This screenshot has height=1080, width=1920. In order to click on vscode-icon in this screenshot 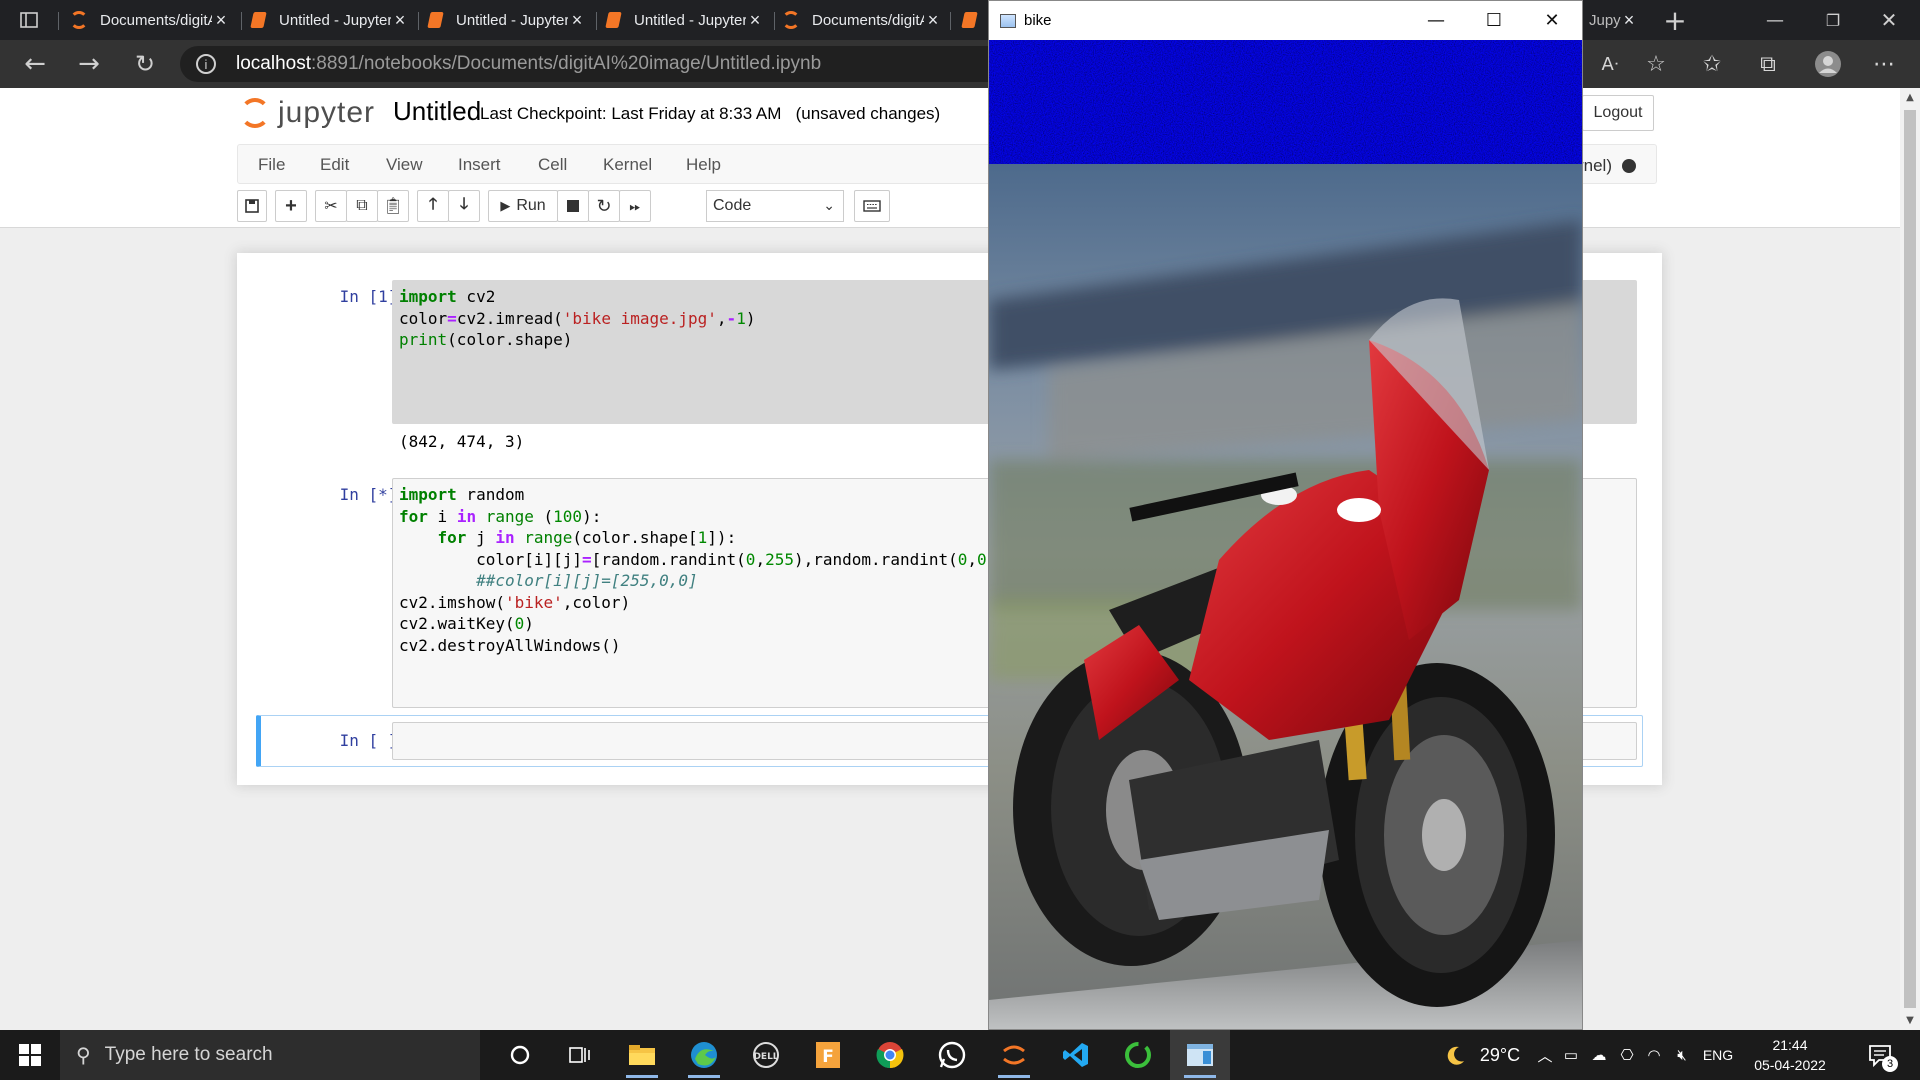, I will do `click(1076, 1055)`.